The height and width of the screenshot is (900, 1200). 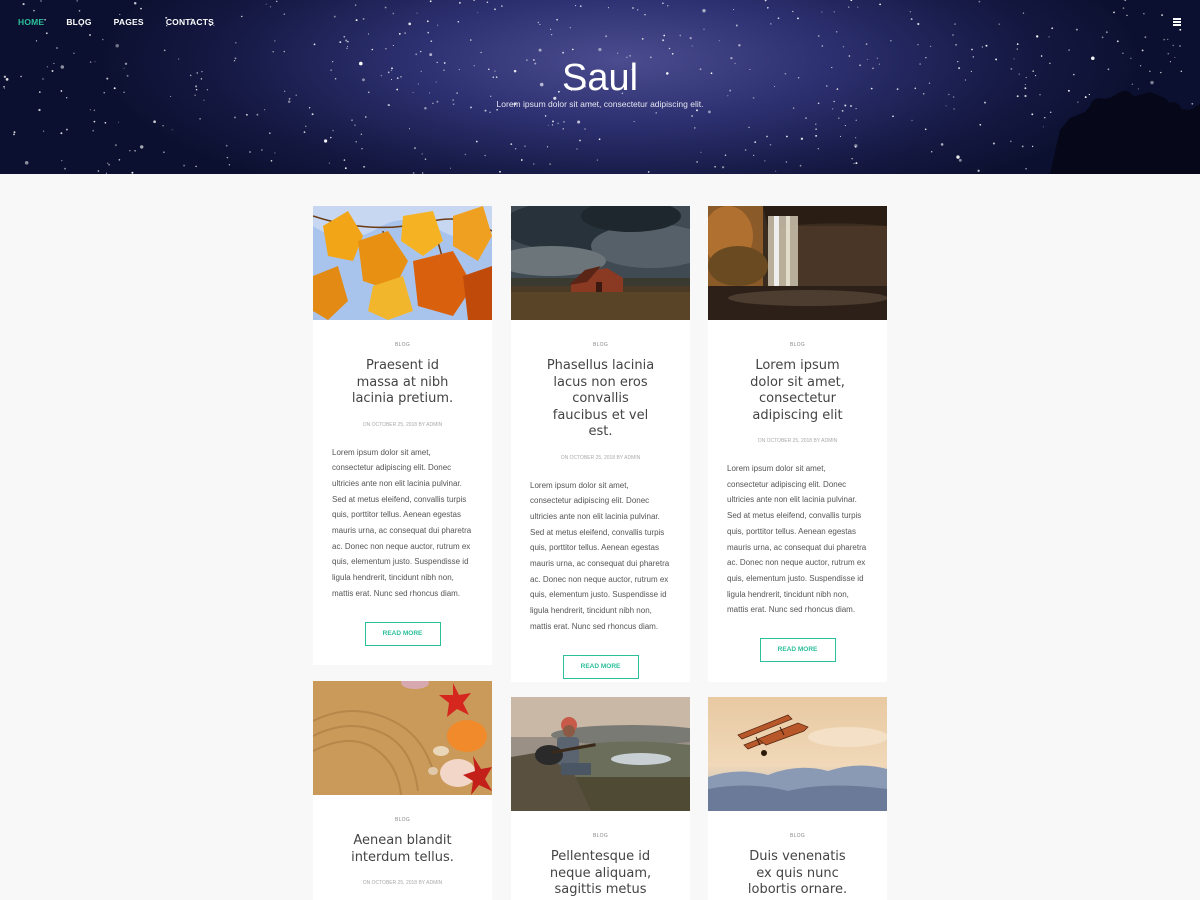 I want to click on main-nav: HOME BLOG PAGES CONTACTS, so click(x=127, y=22).